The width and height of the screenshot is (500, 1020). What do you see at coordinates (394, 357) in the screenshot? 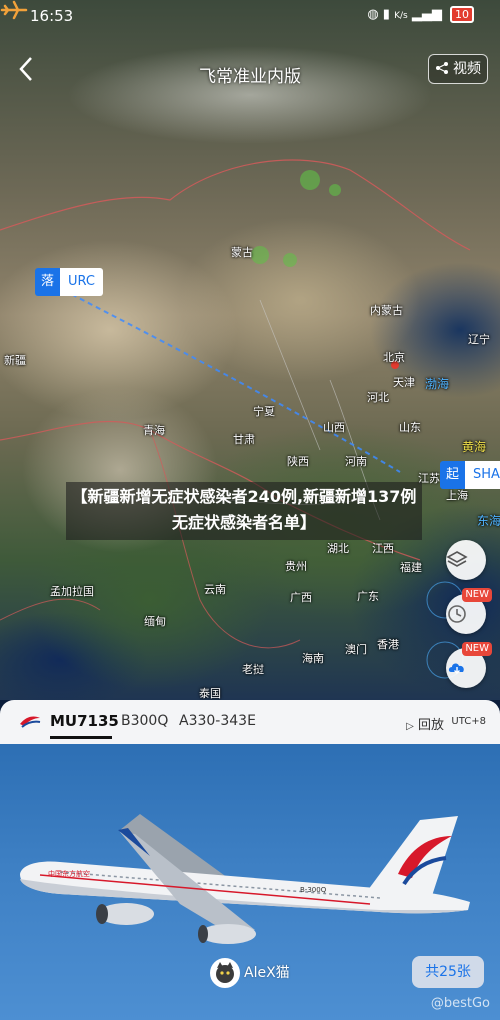
I see `map-label-beijing: 北京` at bounding box center [394, 357].